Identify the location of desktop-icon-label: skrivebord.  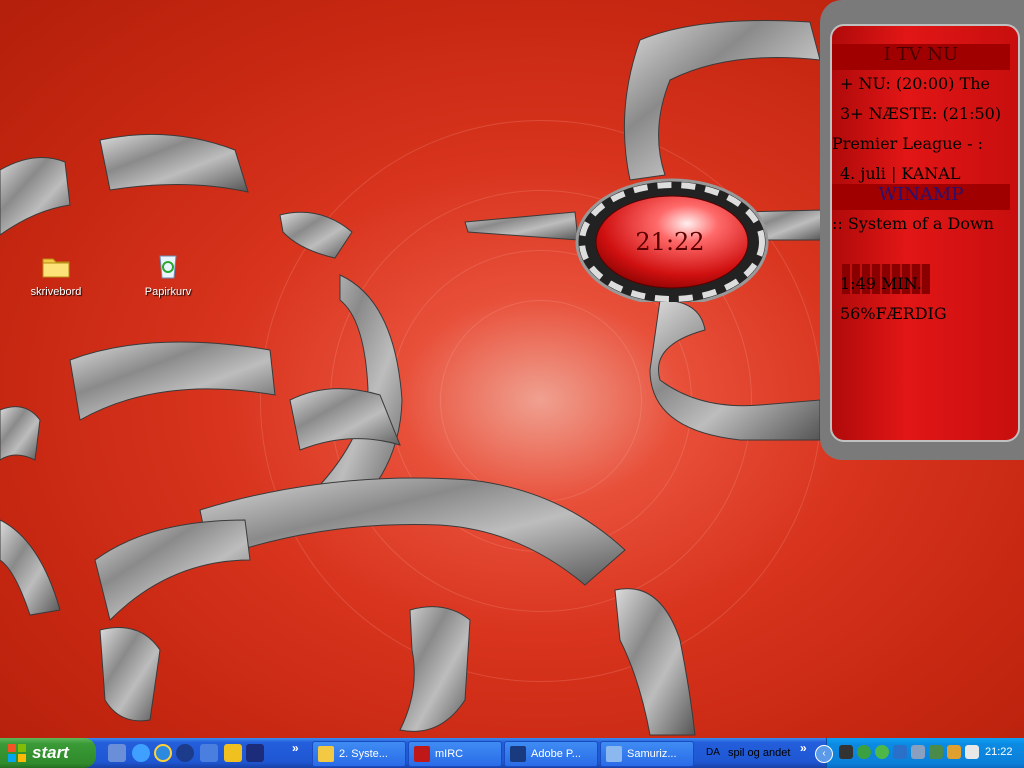
(56, 292).